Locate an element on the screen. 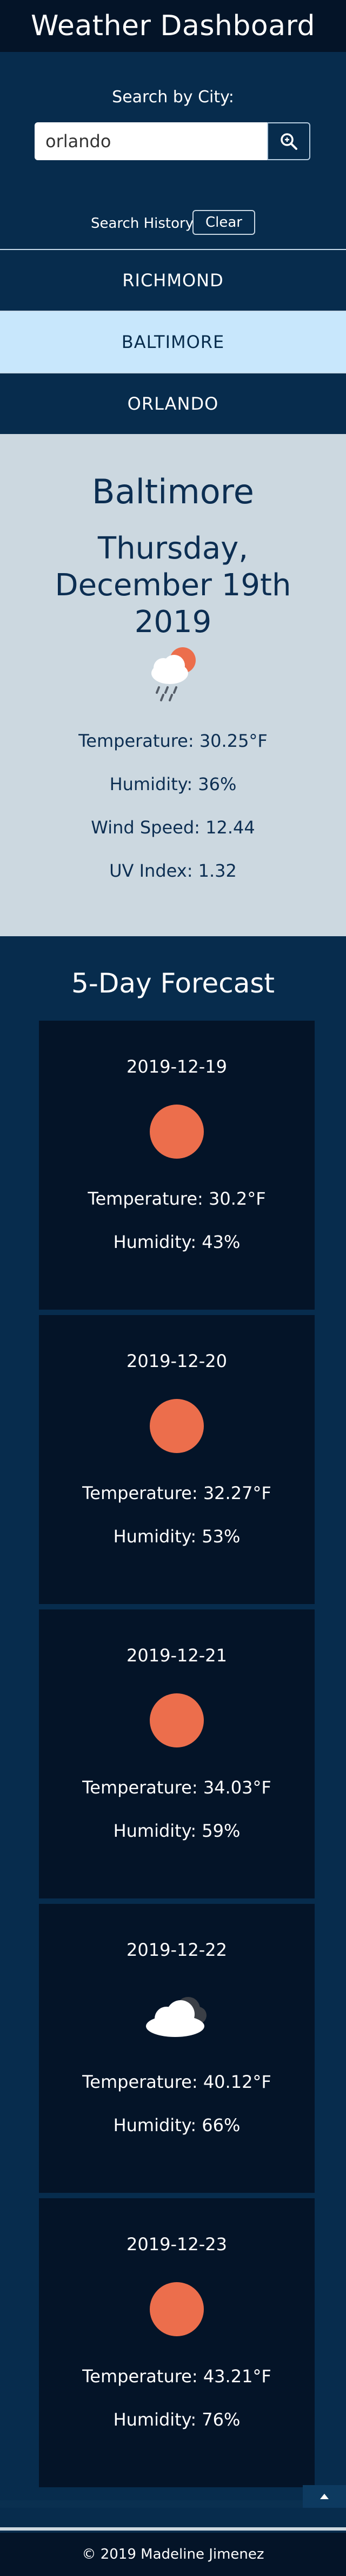 Image resolution: width=346 pixels, height=2576 pixels. history-item: ORLANDO is located at coordinates (173, 403).